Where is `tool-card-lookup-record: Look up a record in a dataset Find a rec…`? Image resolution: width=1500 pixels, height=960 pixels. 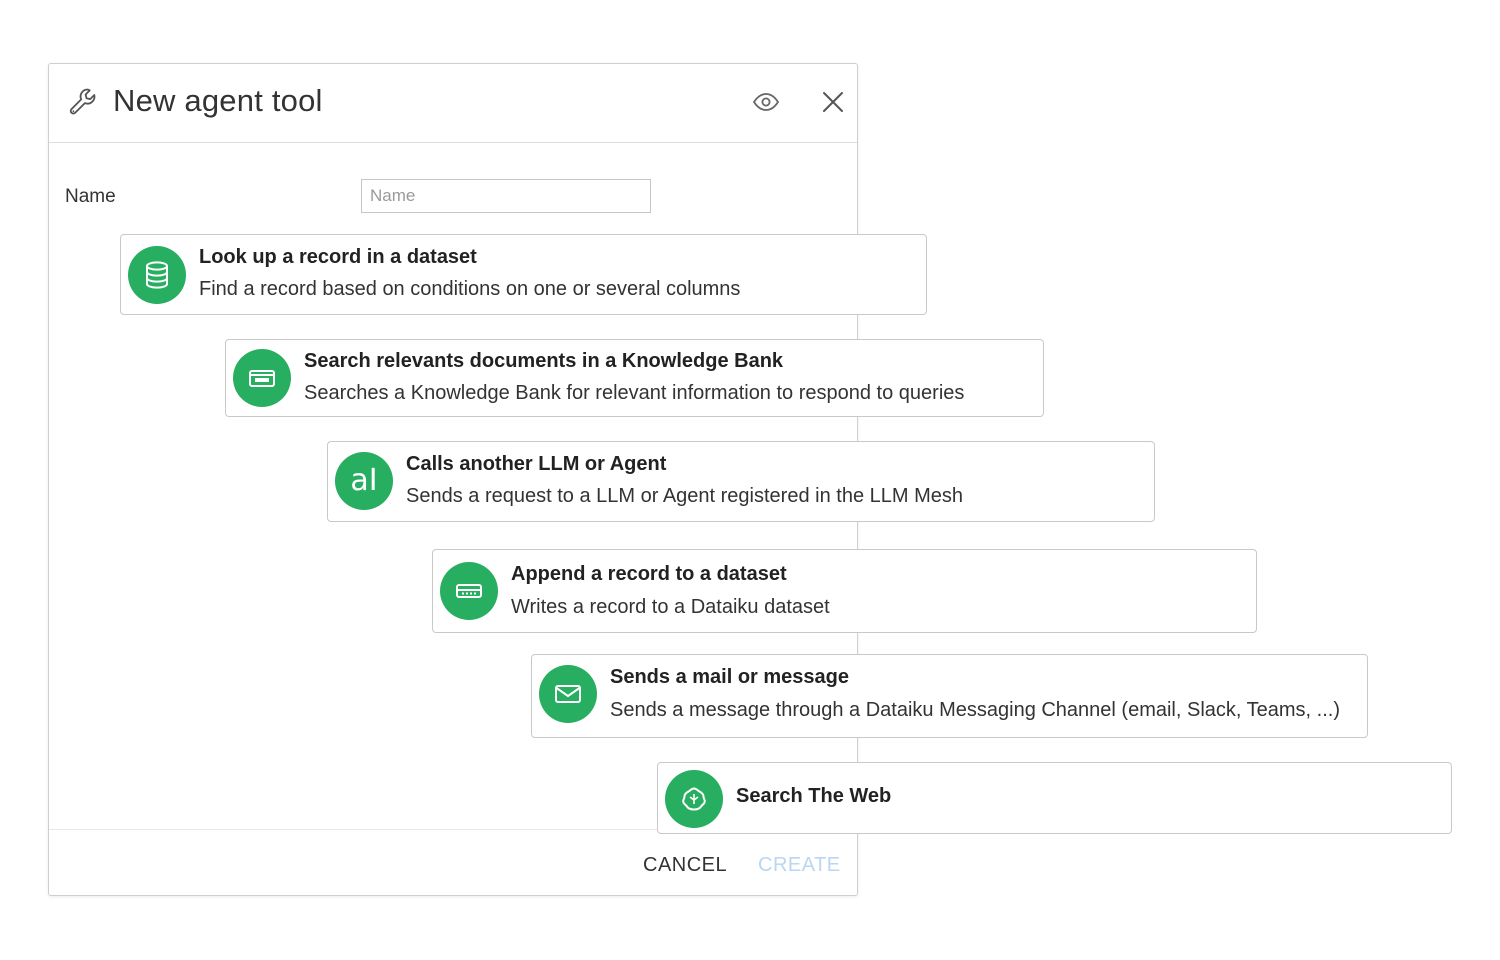 tool-card-lookup-record: Look up a record in a dataset Find a rec… is located at coordinates (523, 274).